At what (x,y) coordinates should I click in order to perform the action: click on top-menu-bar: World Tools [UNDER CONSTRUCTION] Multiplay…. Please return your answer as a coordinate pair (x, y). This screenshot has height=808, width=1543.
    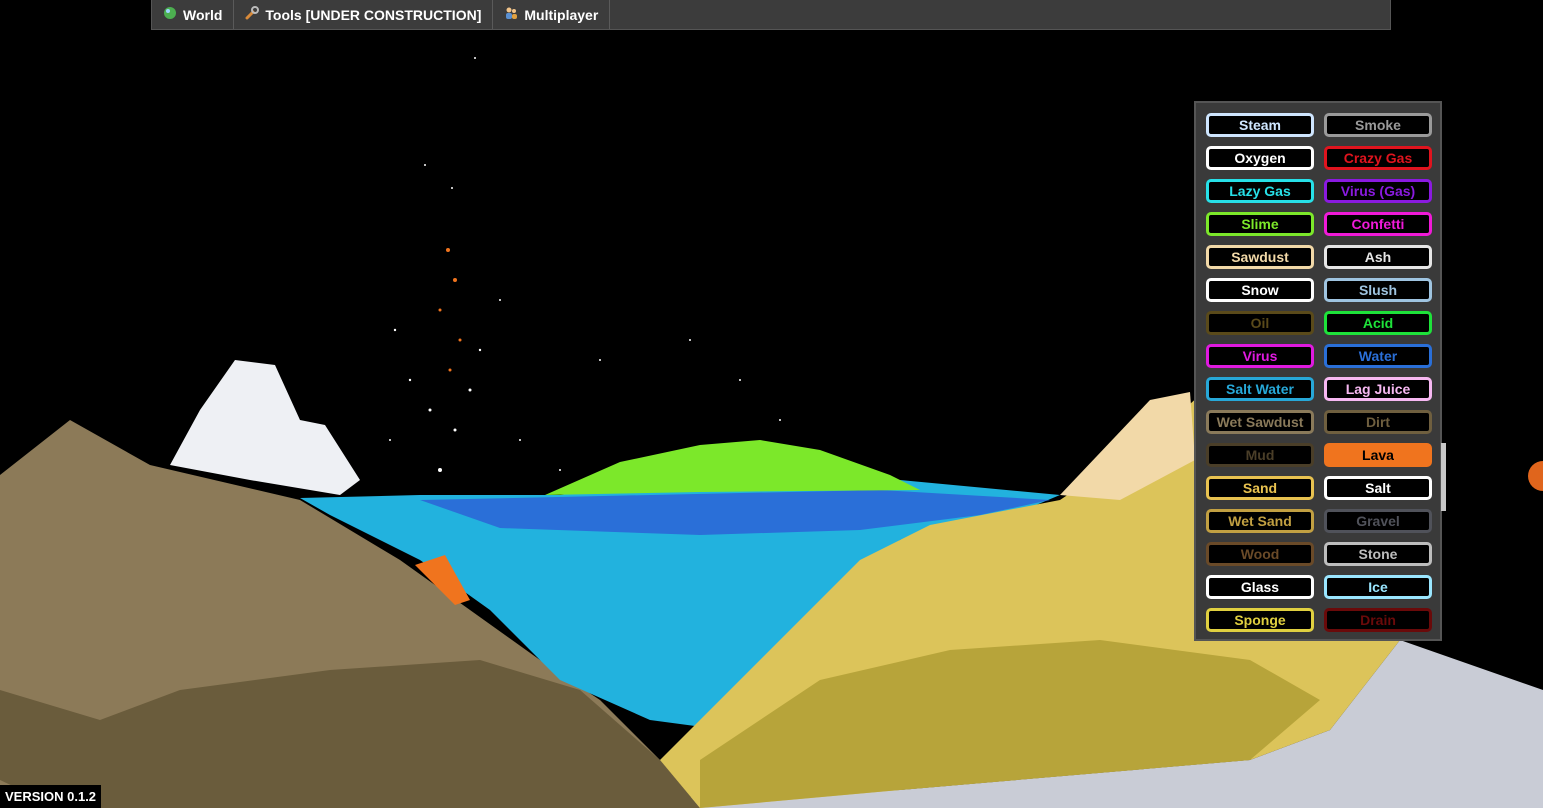
    Looking at the image, I should click on (771, 15).